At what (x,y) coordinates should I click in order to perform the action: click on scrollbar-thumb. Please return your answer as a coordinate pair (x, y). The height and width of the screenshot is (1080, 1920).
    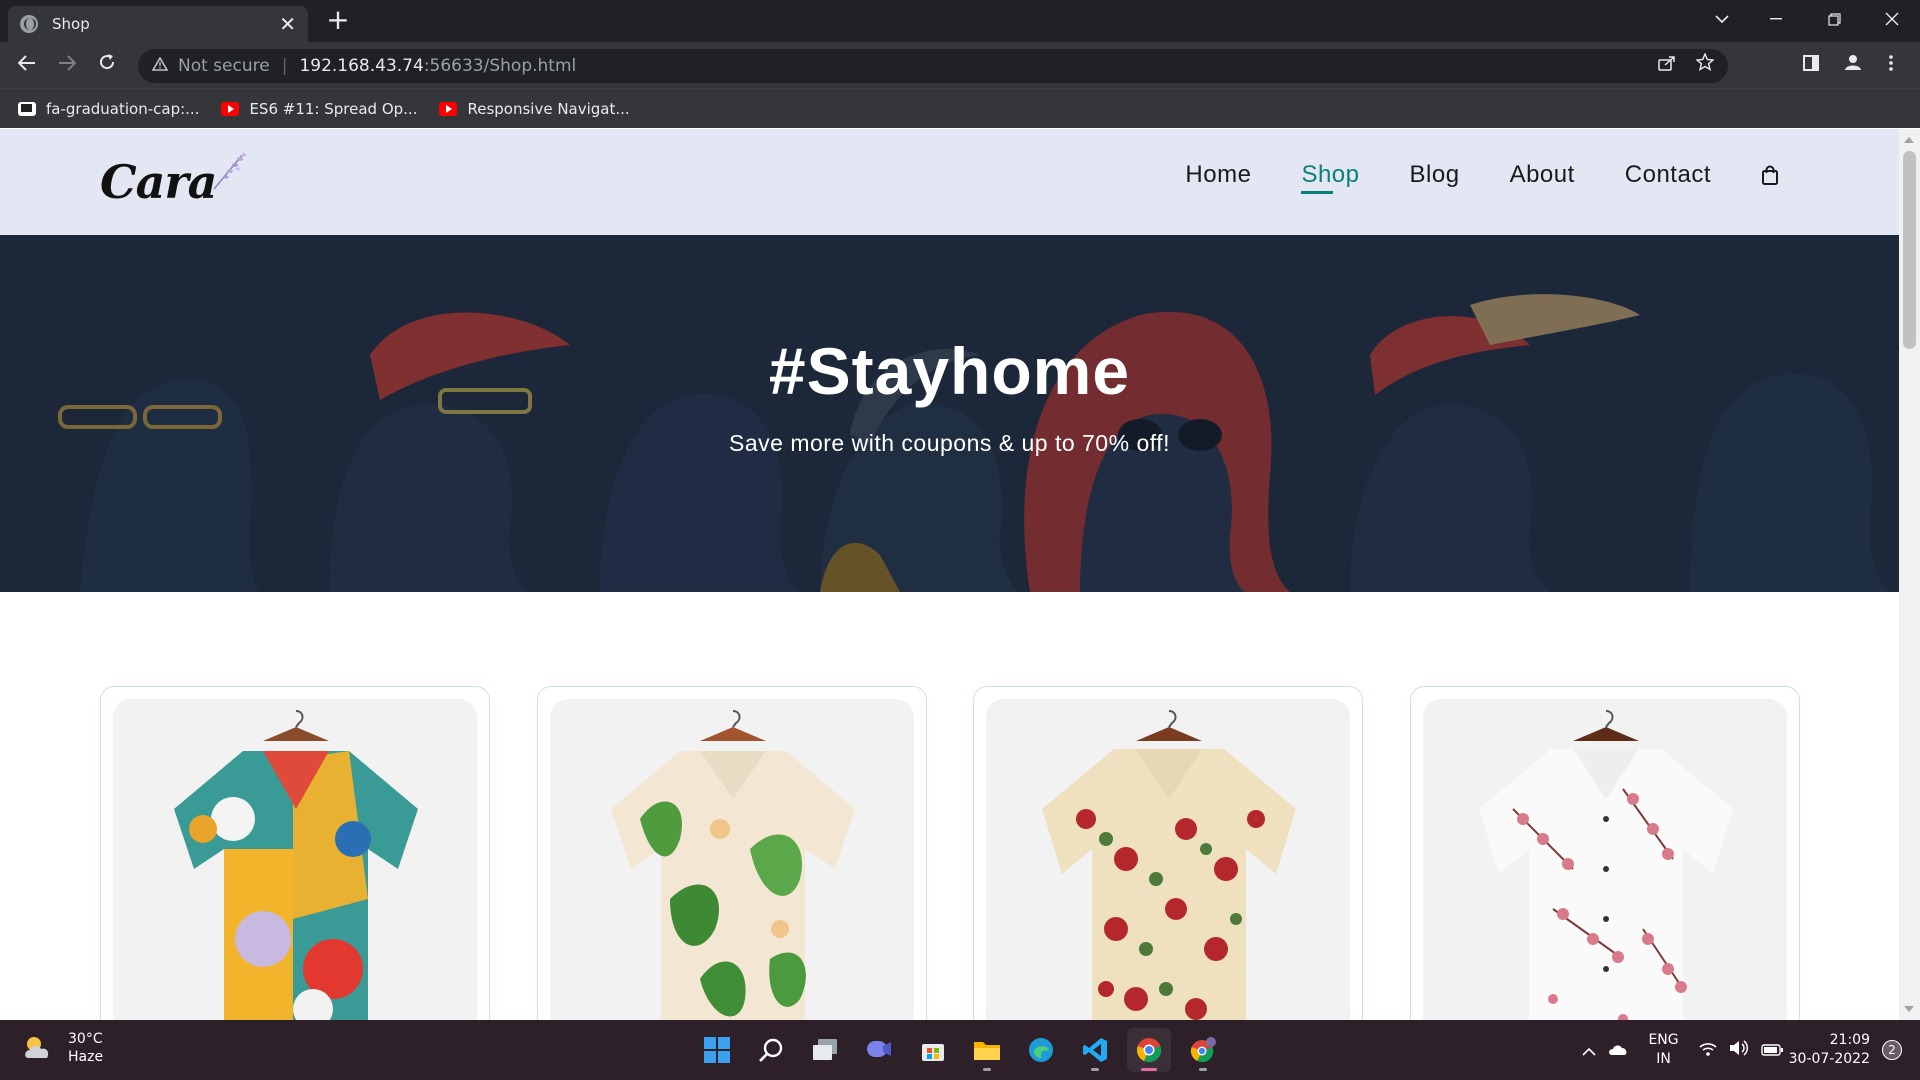
    Looking at the image, I should click on (1909, 250).